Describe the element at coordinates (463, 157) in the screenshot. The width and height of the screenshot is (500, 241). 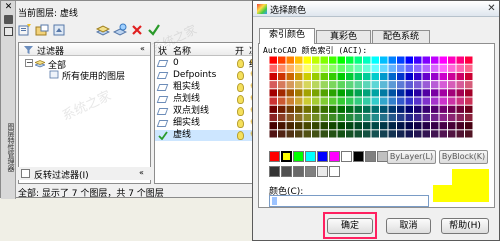
I see `byblock-button: ByBlock(K)` at that location.